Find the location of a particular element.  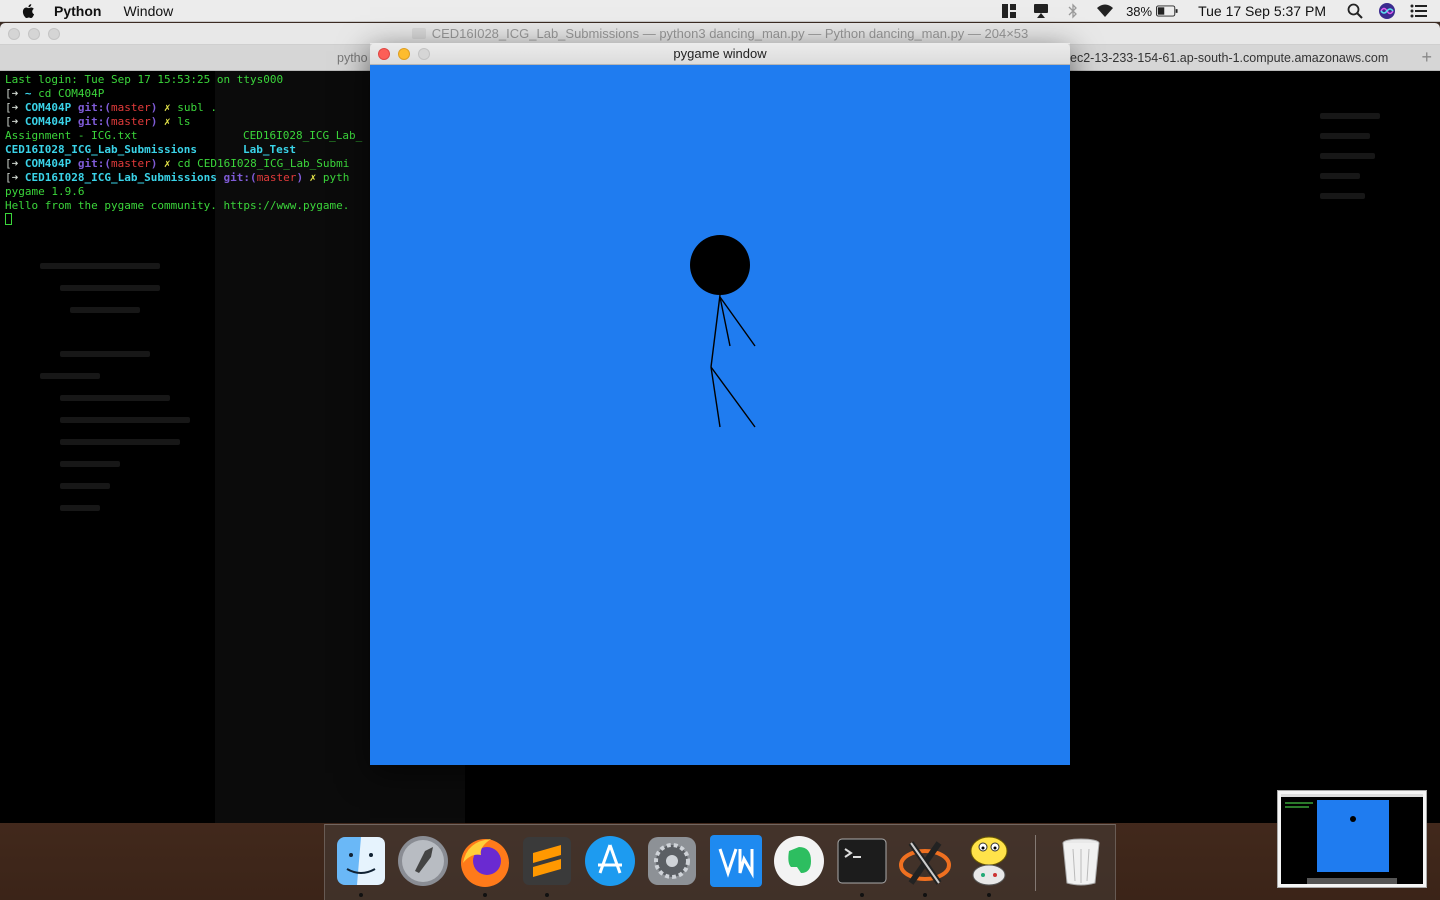

terminal-tab-python: pytho is located at coordinates (352, 58).